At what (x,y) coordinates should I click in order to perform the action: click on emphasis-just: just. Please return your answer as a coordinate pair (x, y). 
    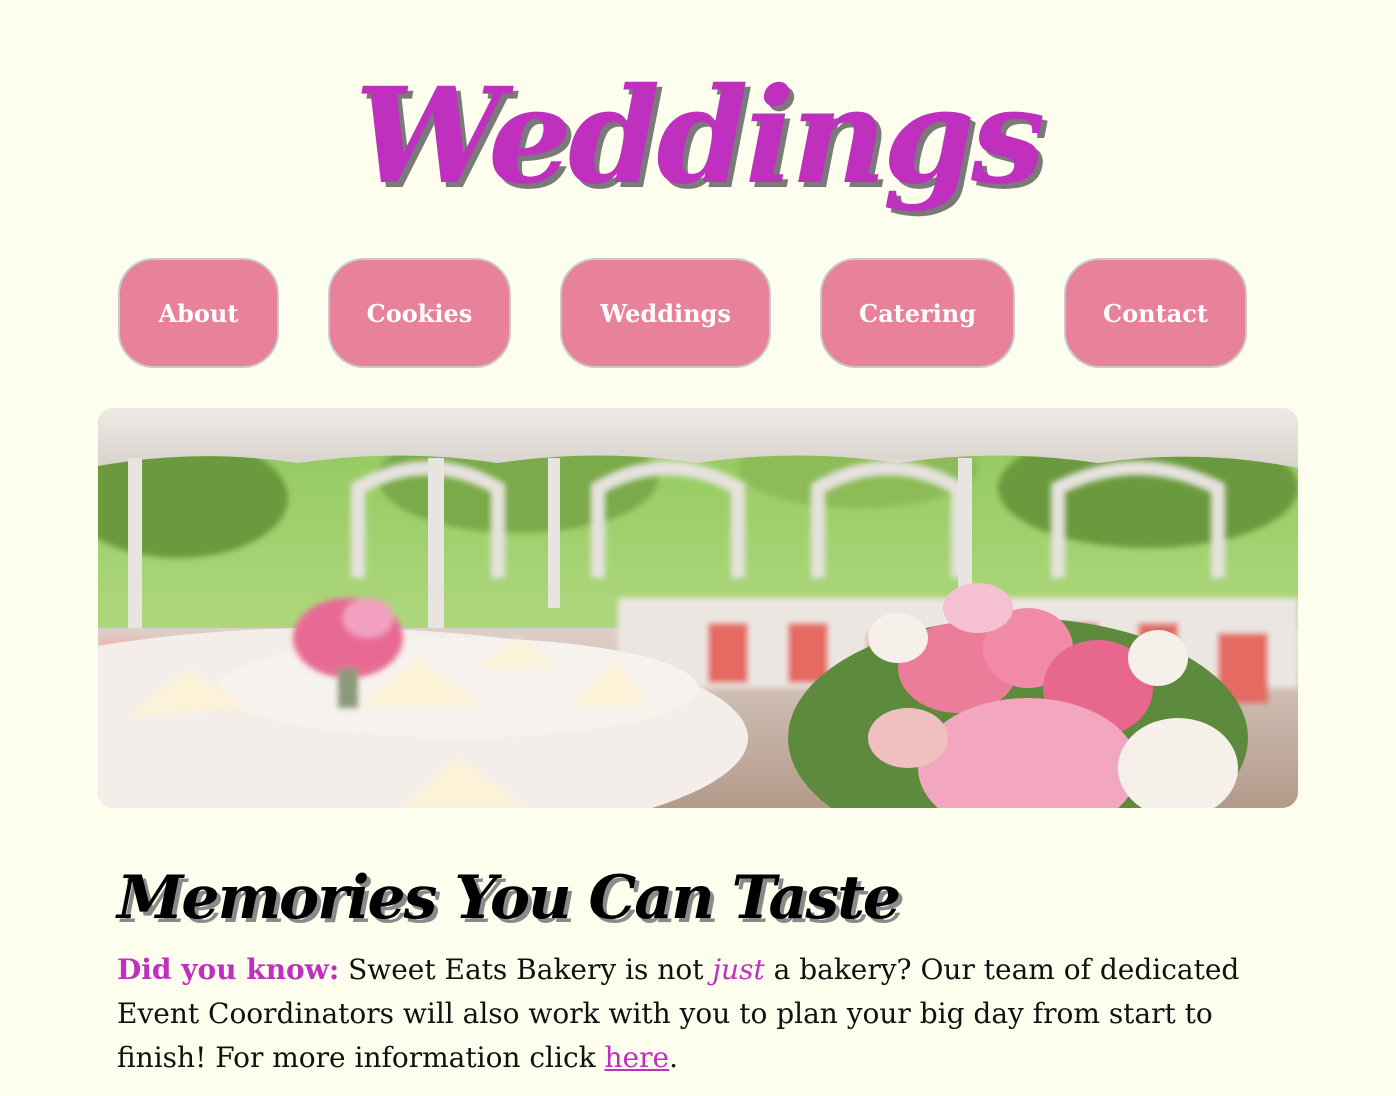
    Looking at the image, I should click on (738, 969).